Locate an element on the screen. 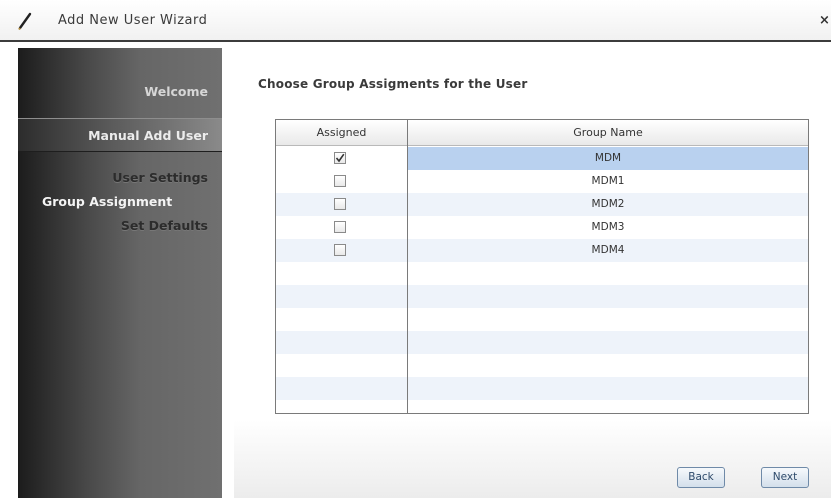 The height and width of the screenshot is (498, 831). group-name-cell: MDM is located at coordinates (608, 158).